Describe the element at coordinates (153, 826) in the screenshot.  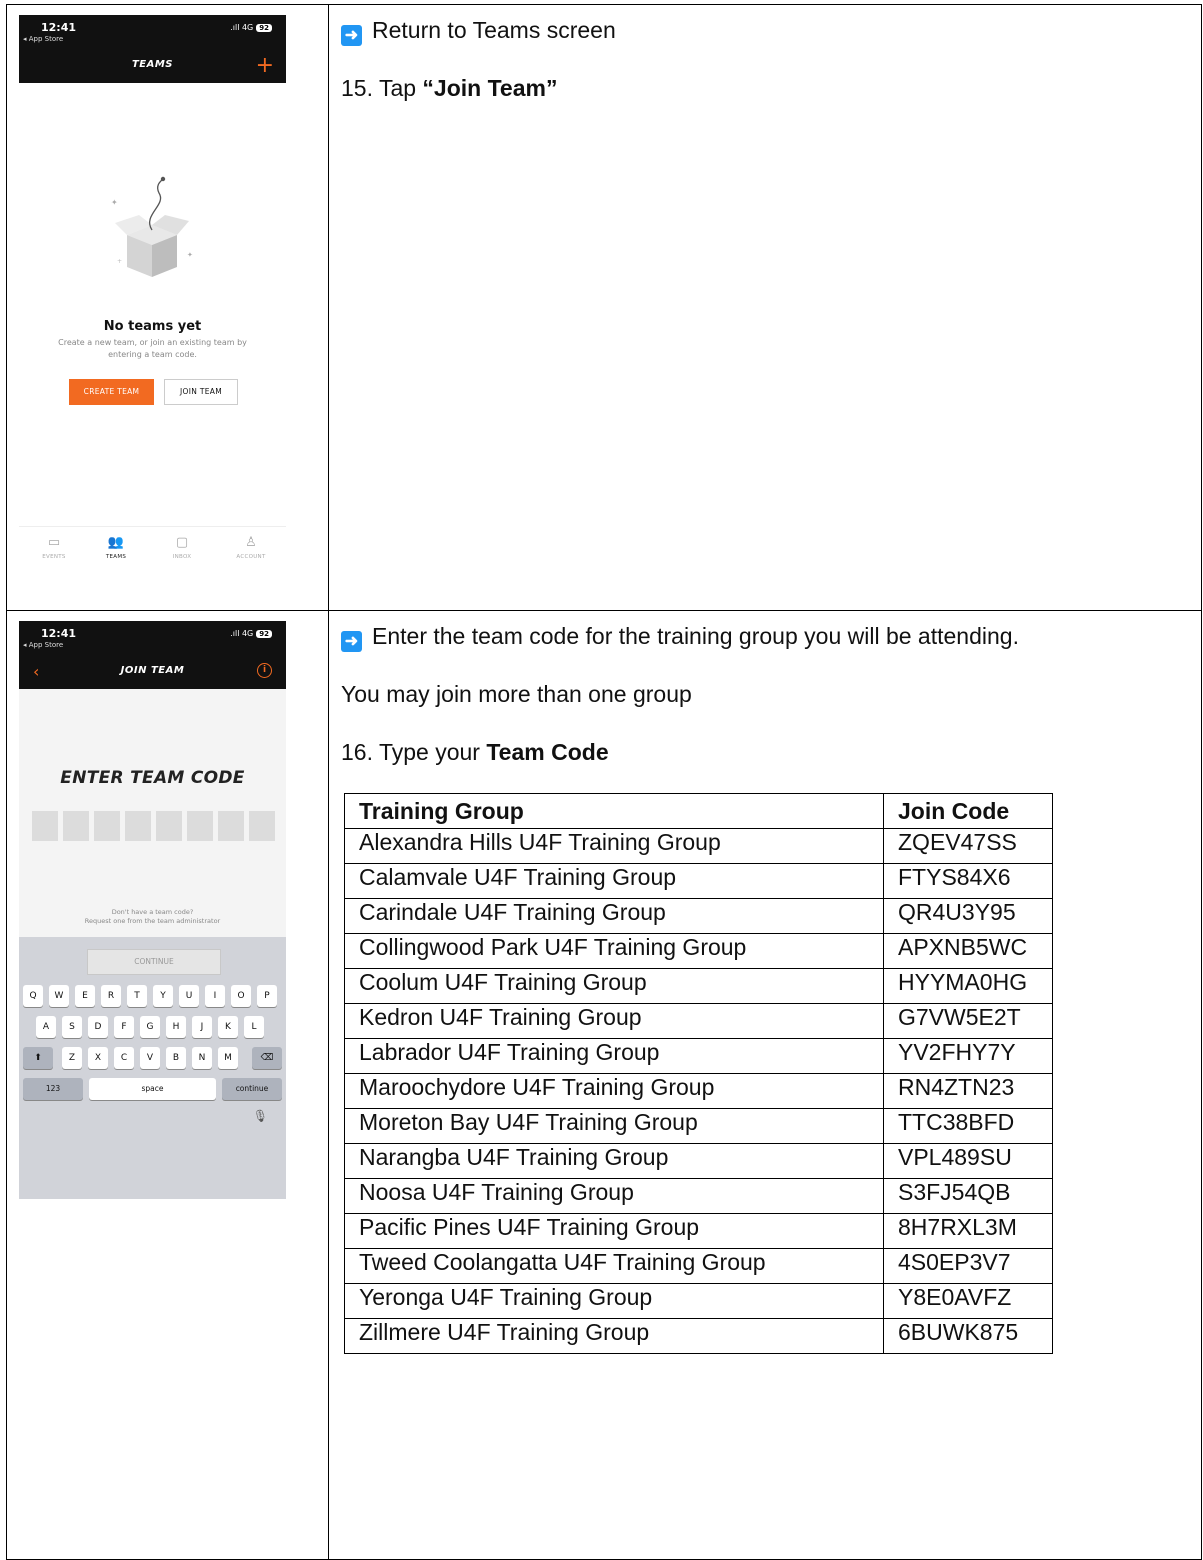
I see `code-input` at that location.